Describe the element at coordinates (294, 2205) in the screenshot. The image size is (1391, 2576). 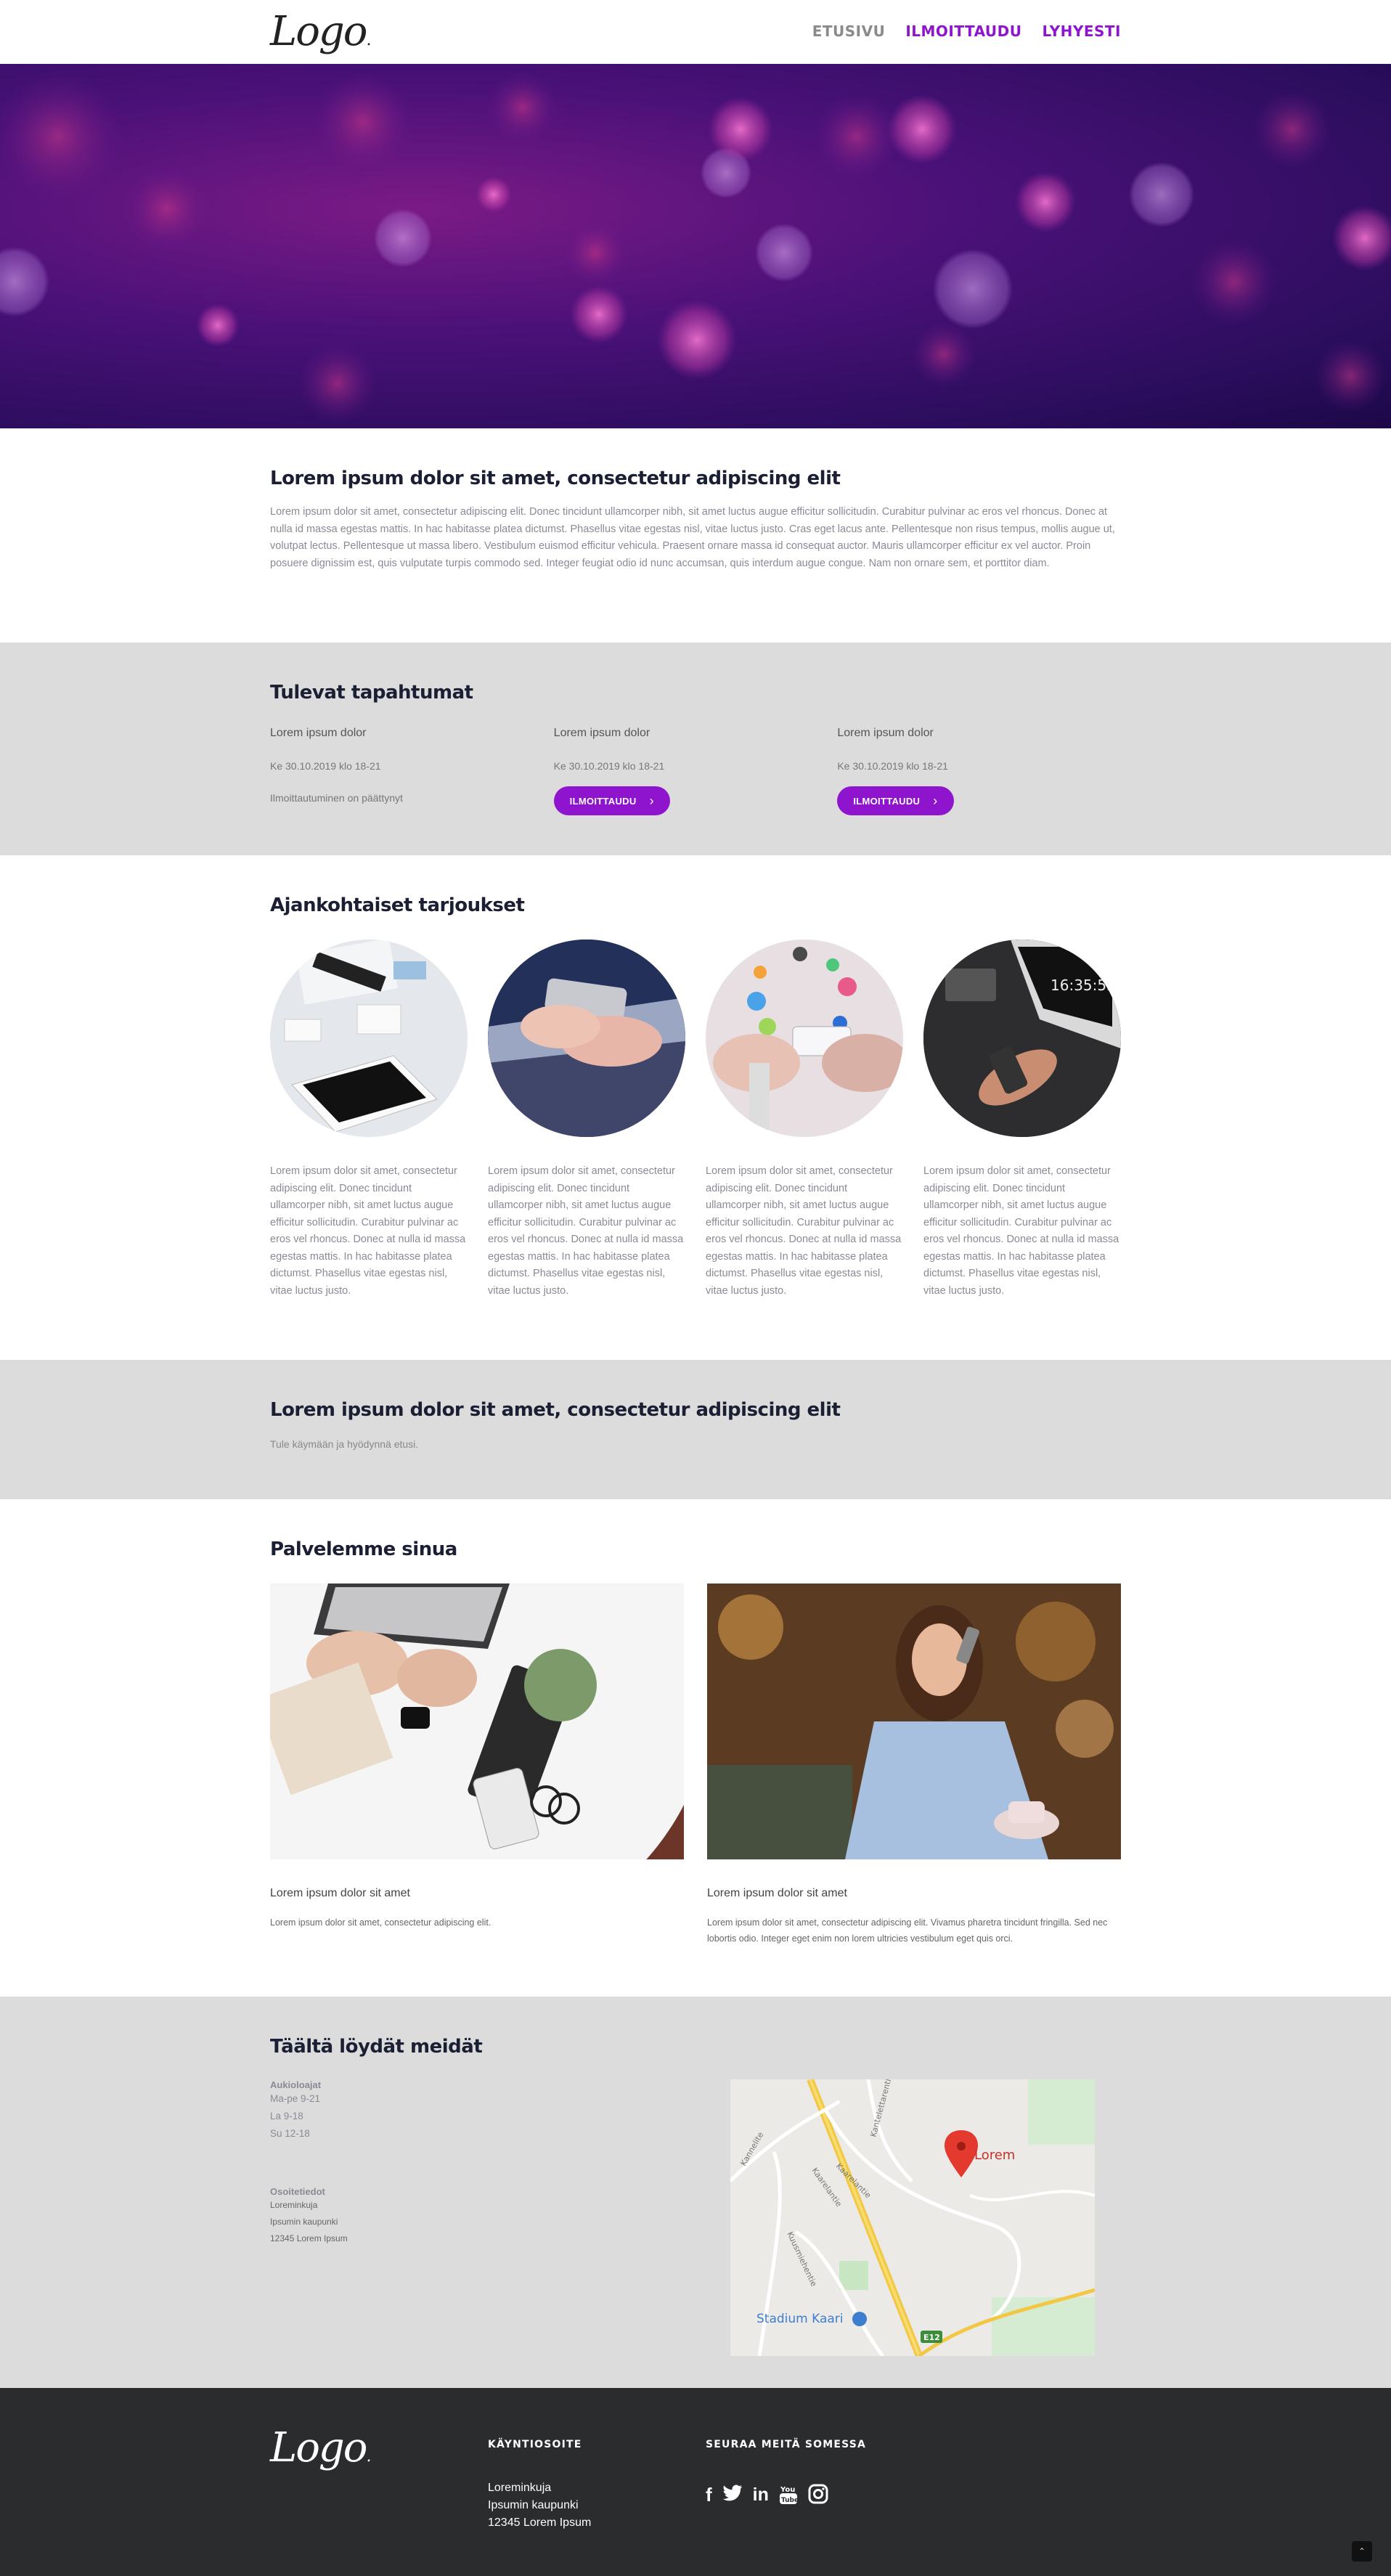
I see `address-line: Loreminkuja` at that location.